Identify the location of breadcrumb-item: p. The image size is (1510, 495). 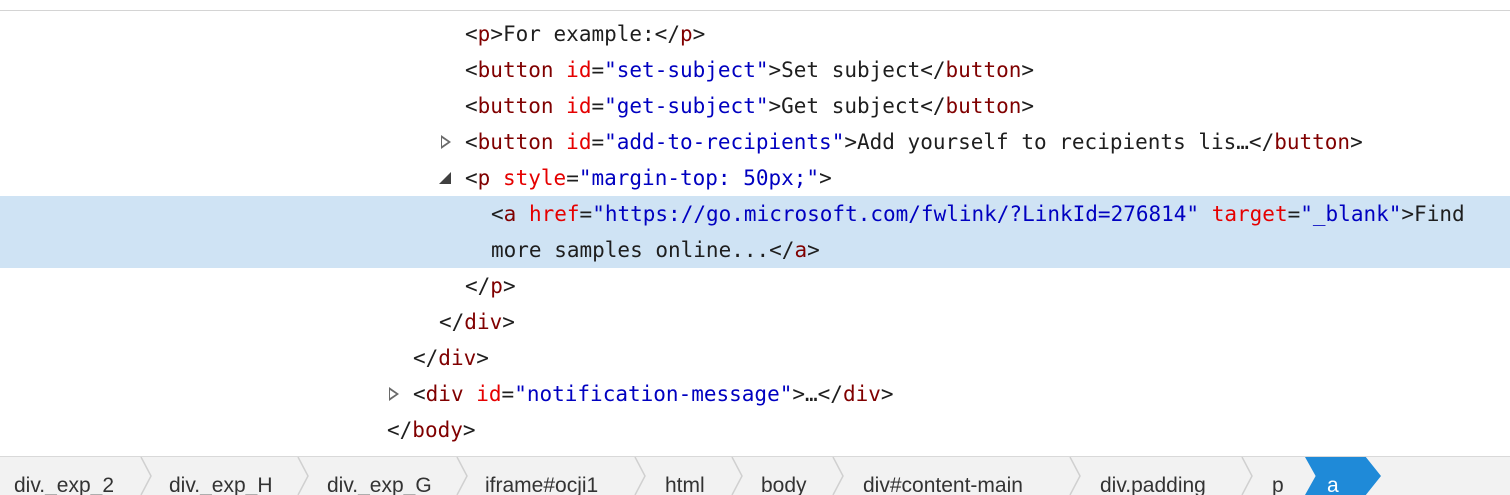
(1278, 476).